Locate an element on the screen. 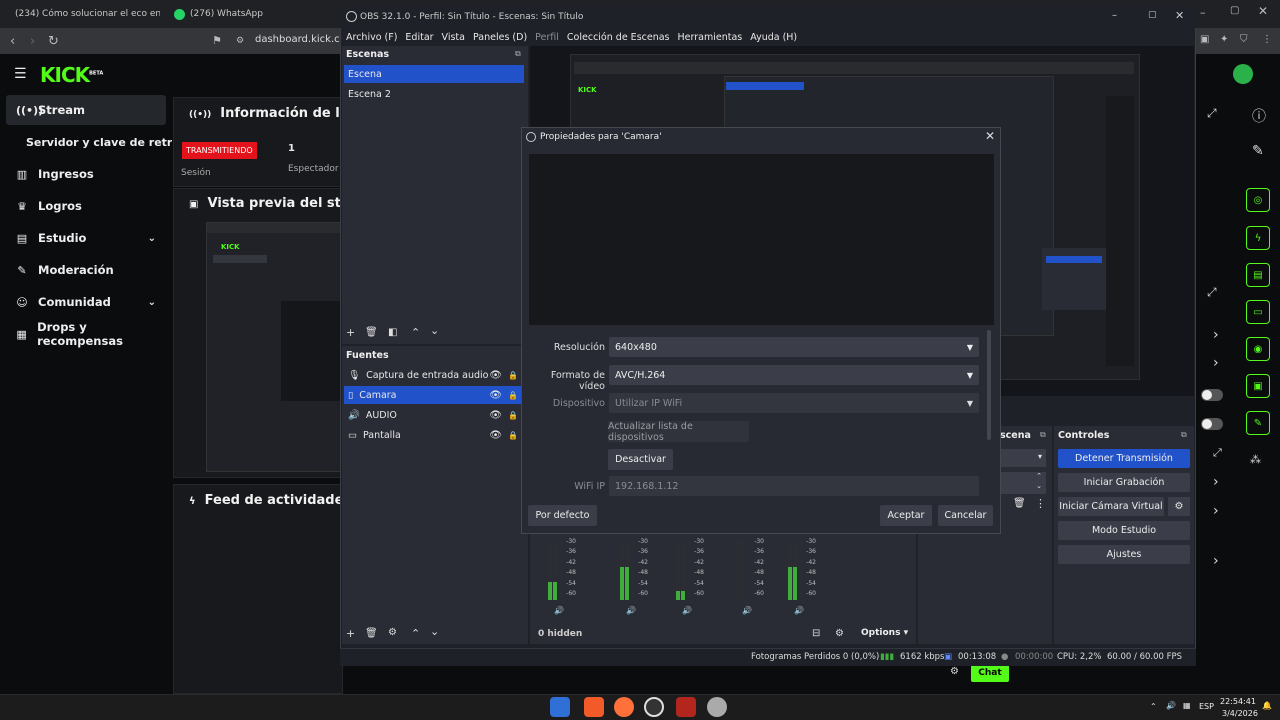  lightning-tool-icon: ϟ is located at coordinates (1258, 238).